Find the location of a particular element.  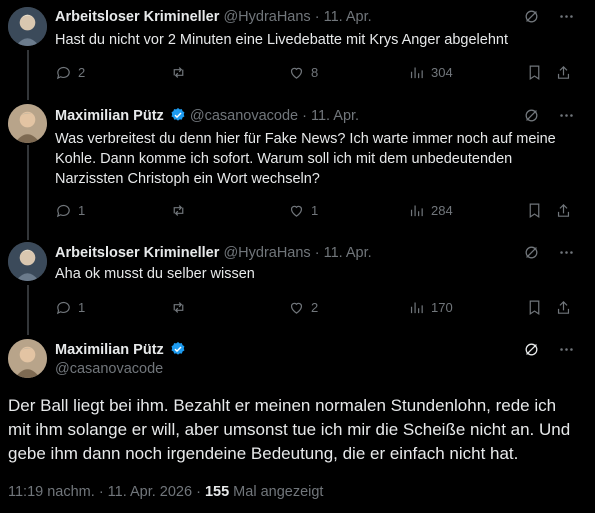

views-count: 170 is located at coordinates (442, 307).